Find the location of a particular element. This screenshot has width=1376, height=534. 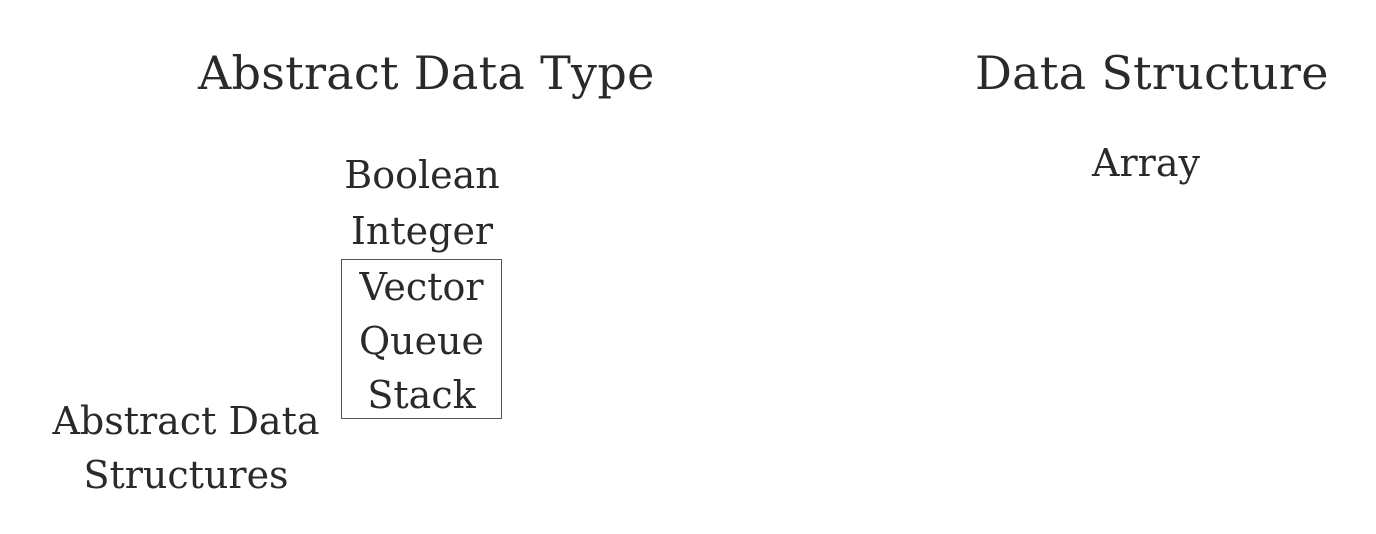

item-queue: Queue is located at coordinates (421, 341).